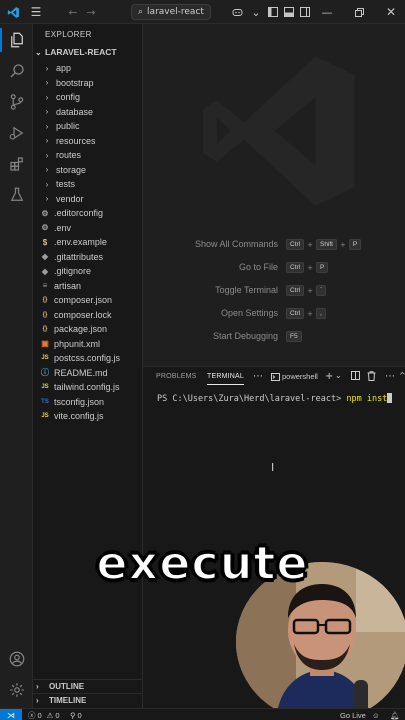 This screenshot has width=405, height=720. I want to click on xml-icon: ▣, so click(45, 343).